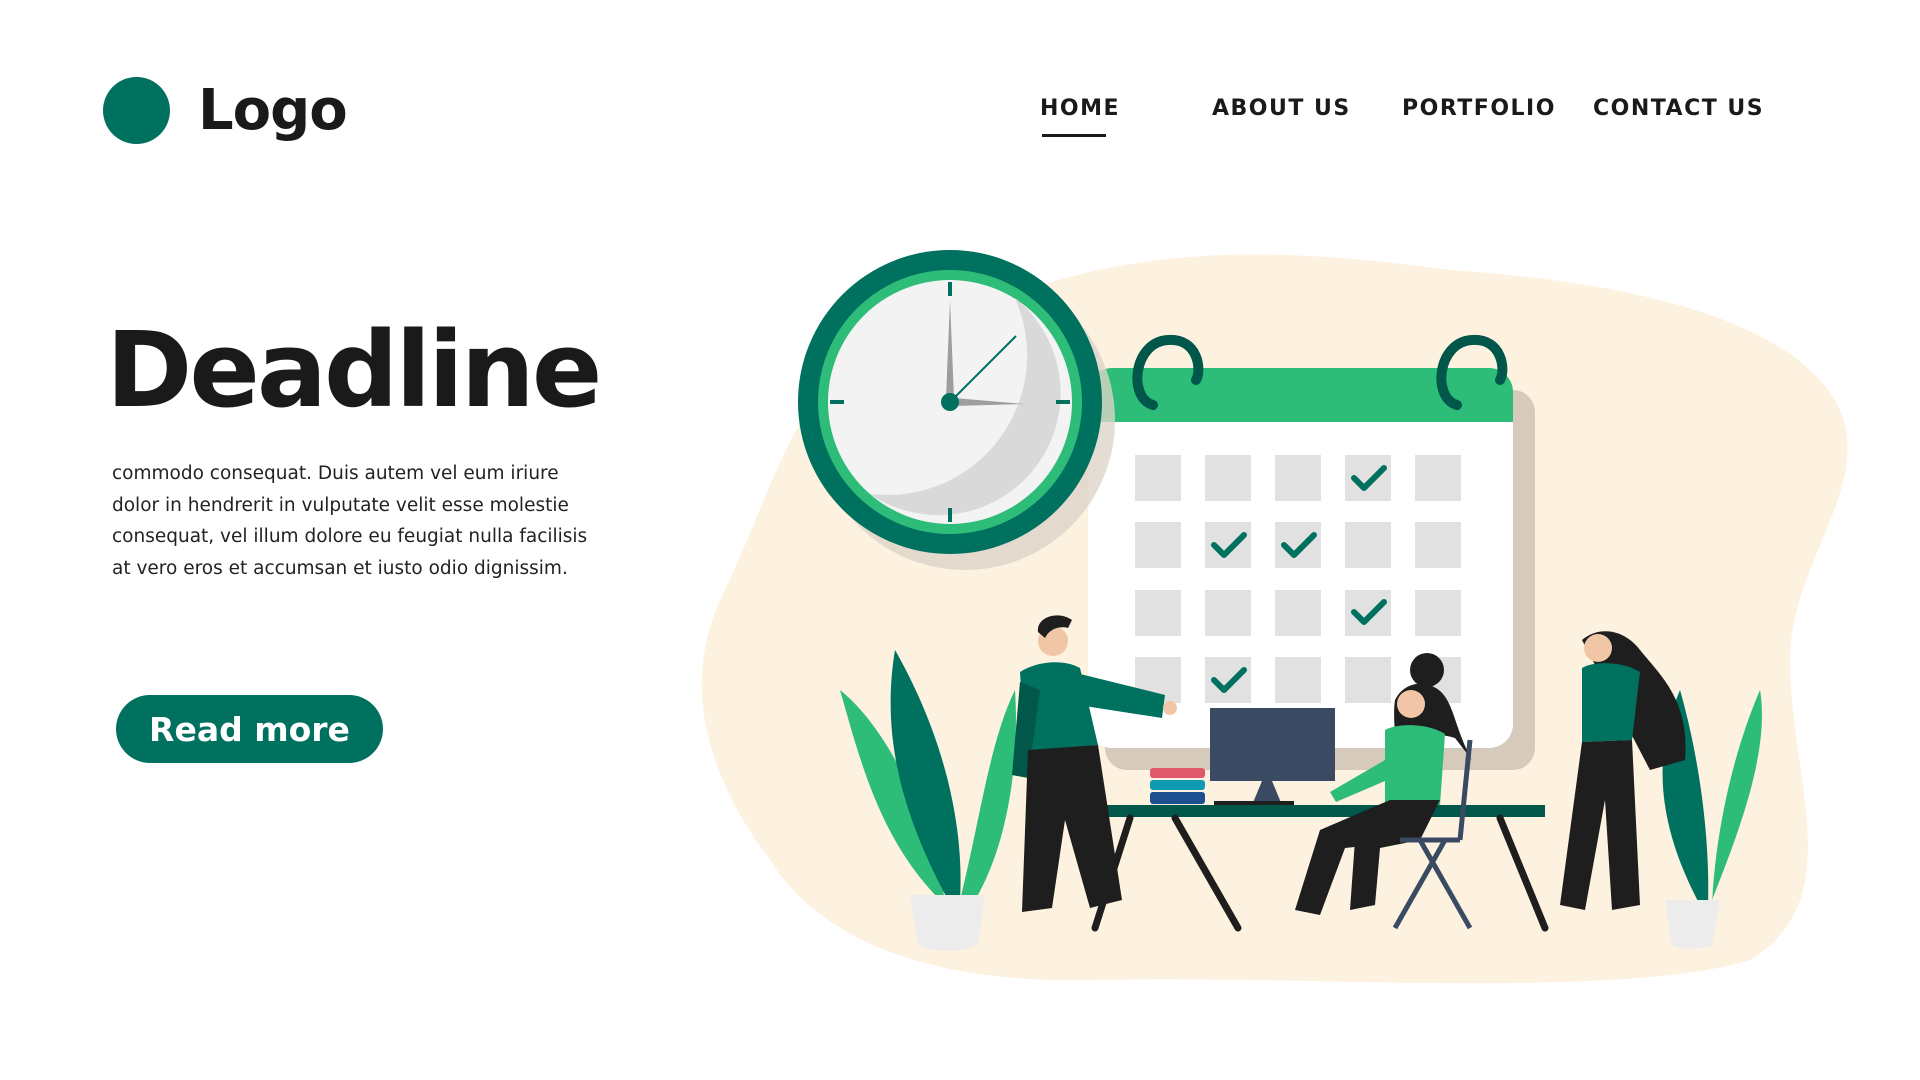 The width and height of the screenshot is (1920, 1080). What do you see at coordinates (354, 370) in the screenshot?
I see `hero-title: Deadline` at bounding box center [354, 370].